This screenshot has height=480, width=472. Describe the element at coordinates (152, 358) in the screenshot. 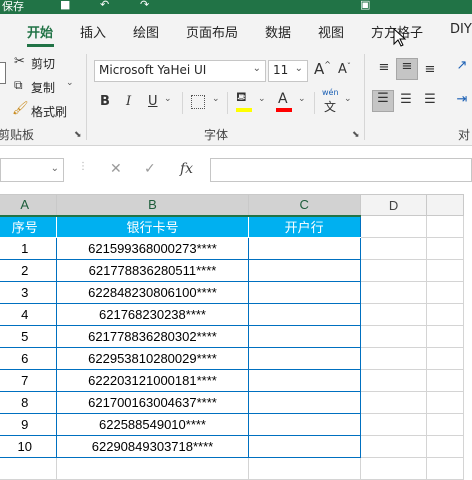

I see `cell-card: 622953810280029****` at that location.